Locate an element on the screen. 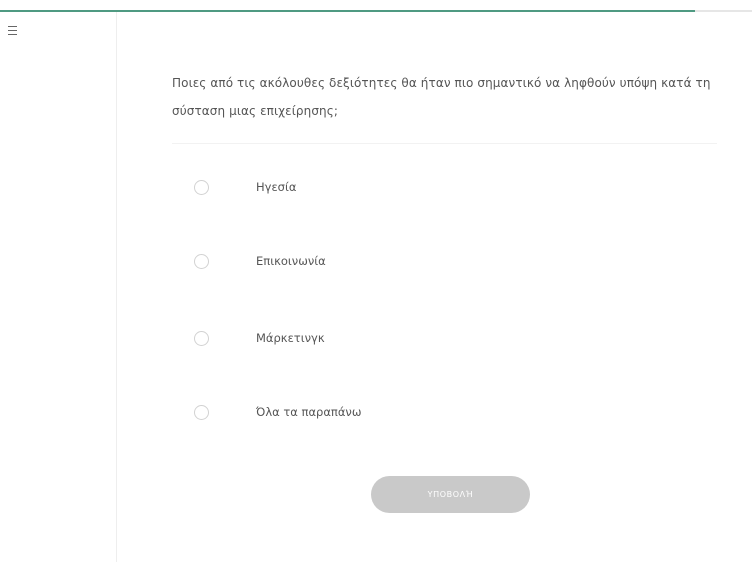 Image resolution: width=752 pixels, height=562 pixels. progress-bar-fill is located at coordinates (347, 11).